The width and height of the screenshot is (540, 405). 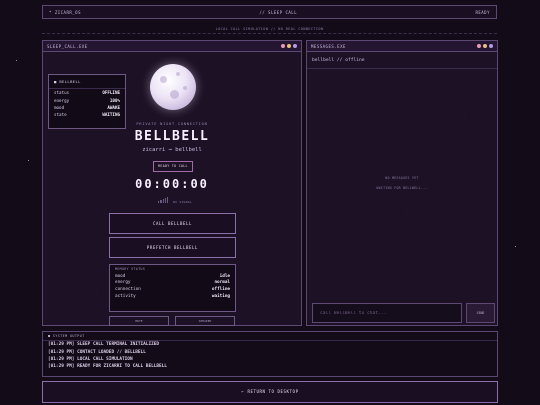 I want to click on contact-name: BELLBELL, so click(x=172, y=136).